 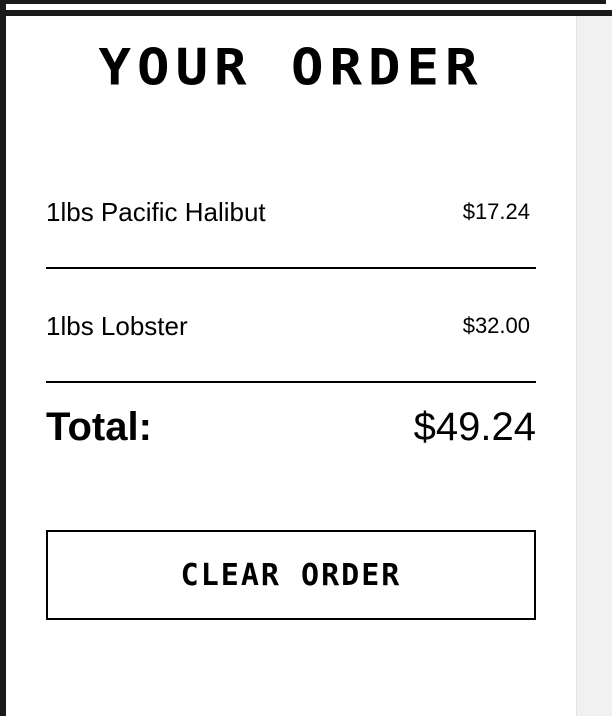 I want to click on item-price: $17.24, so click(x=496, y=211).